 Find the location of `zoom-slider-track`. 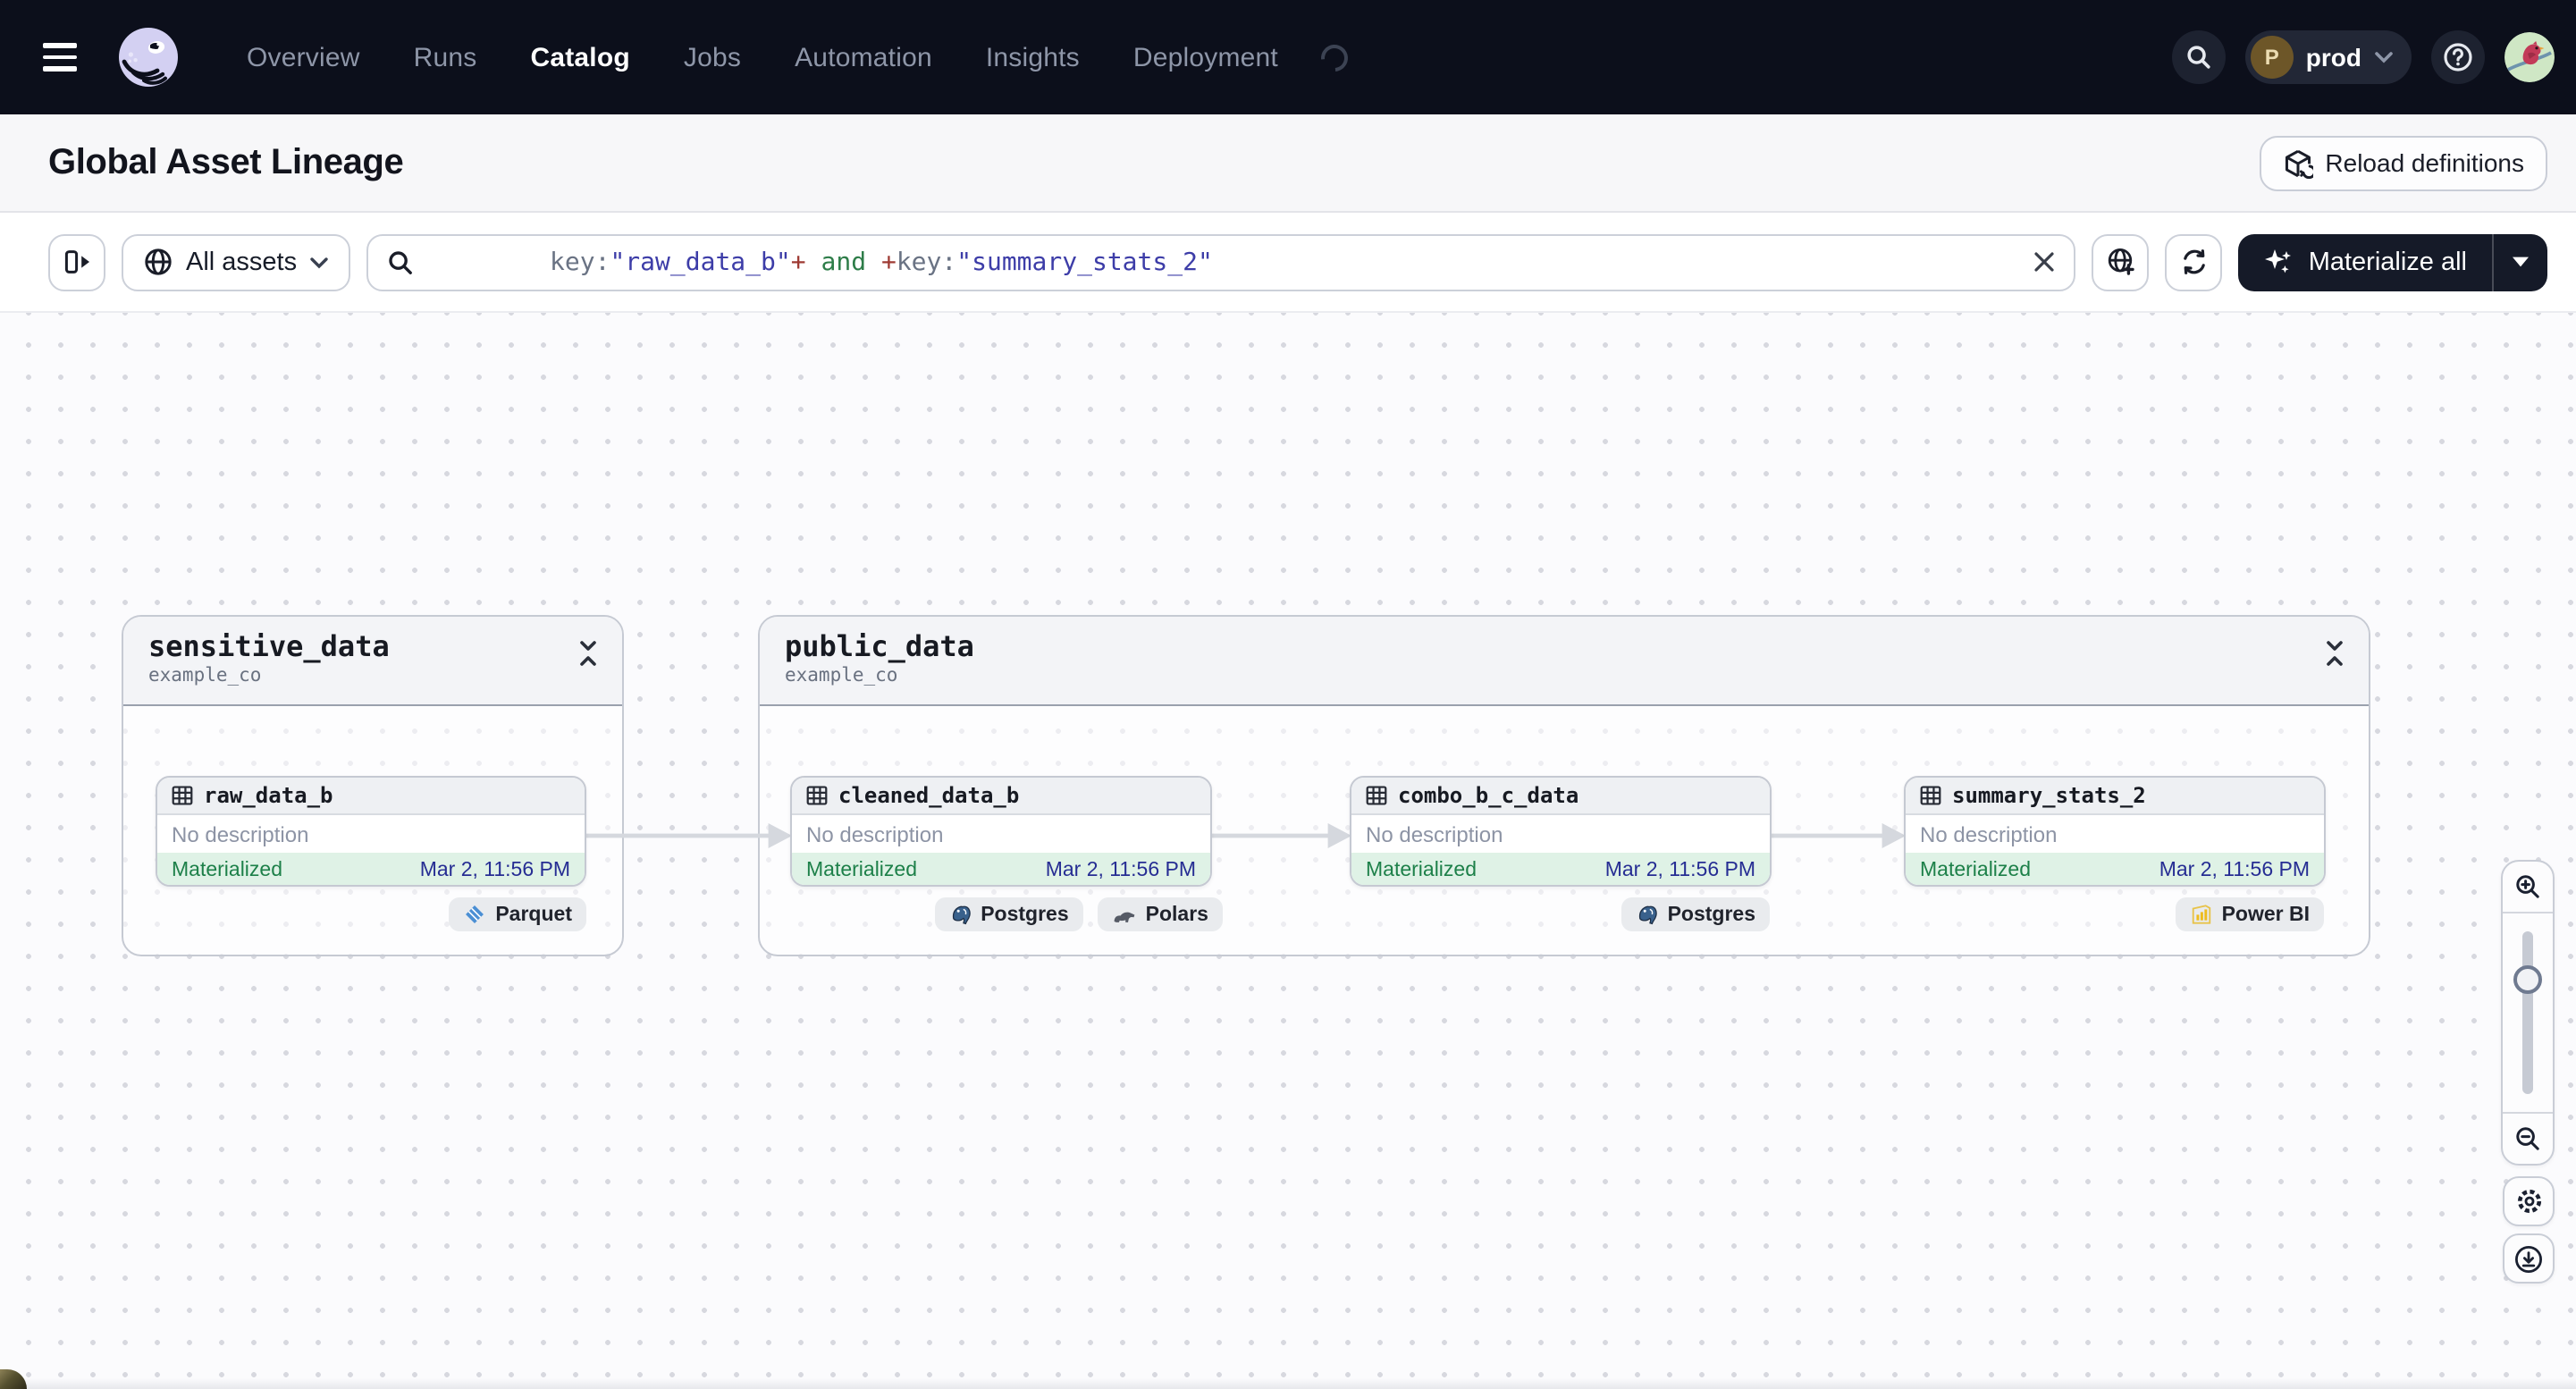

zoom-slider-track is located at coordinates (2528, 1012).